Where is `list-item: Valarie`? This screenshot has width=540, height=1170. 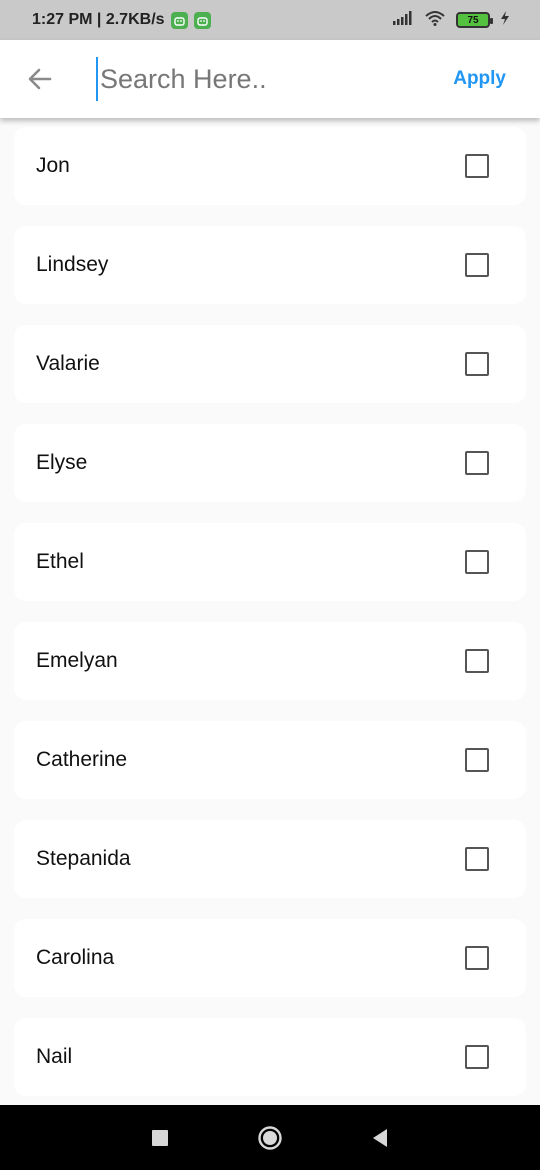 list-item: Valarie is located at coordinates (270, 364).